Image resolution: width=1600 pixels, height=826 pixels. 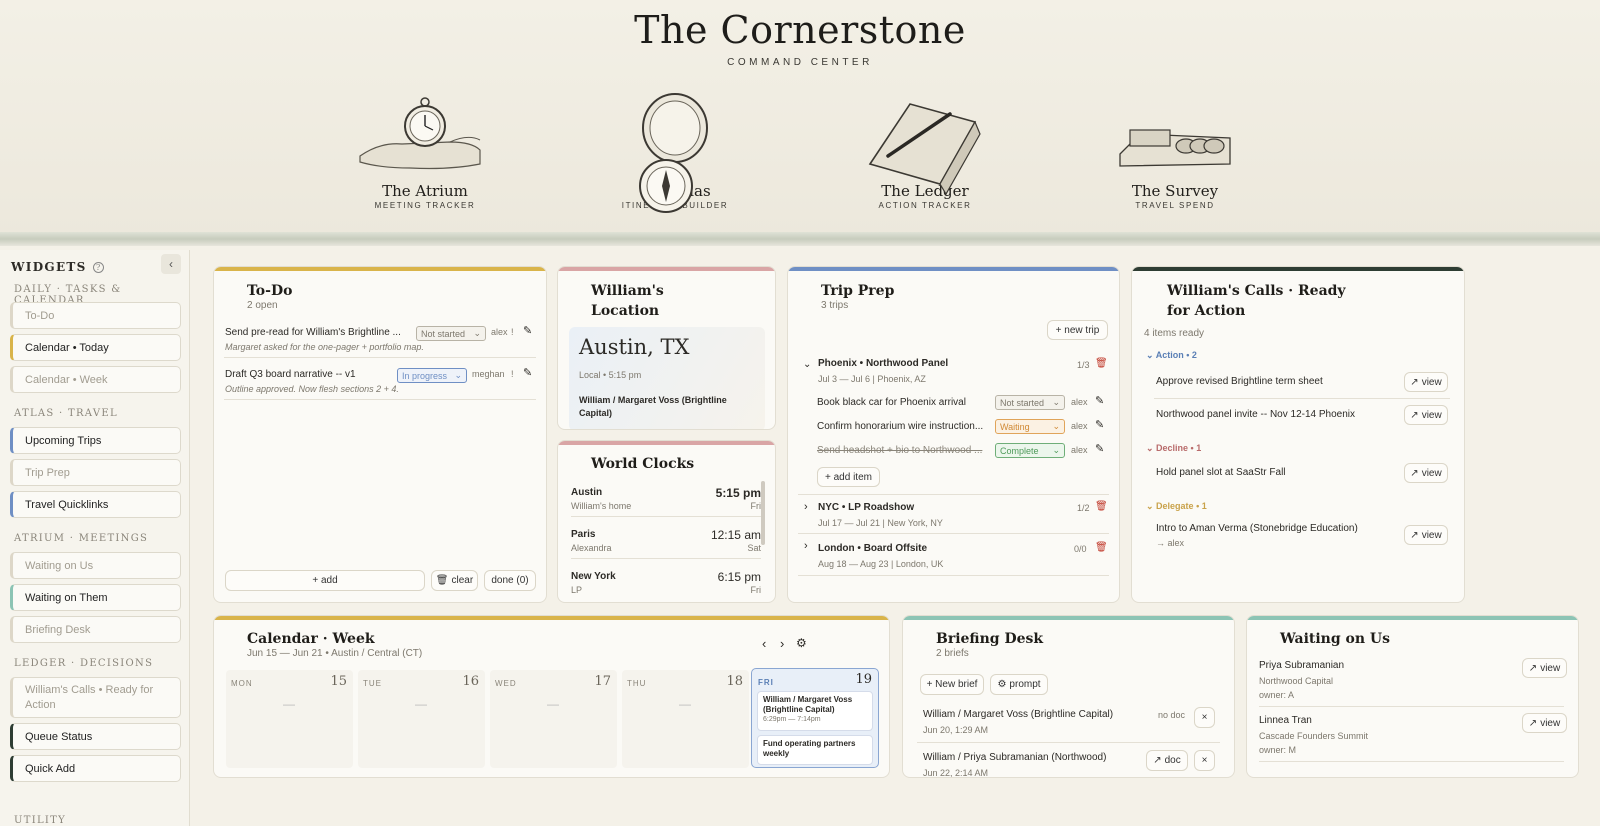 I want to click on todo-item-text: Draft Q3 board narrative -- v1, so click(x=290, y=374).